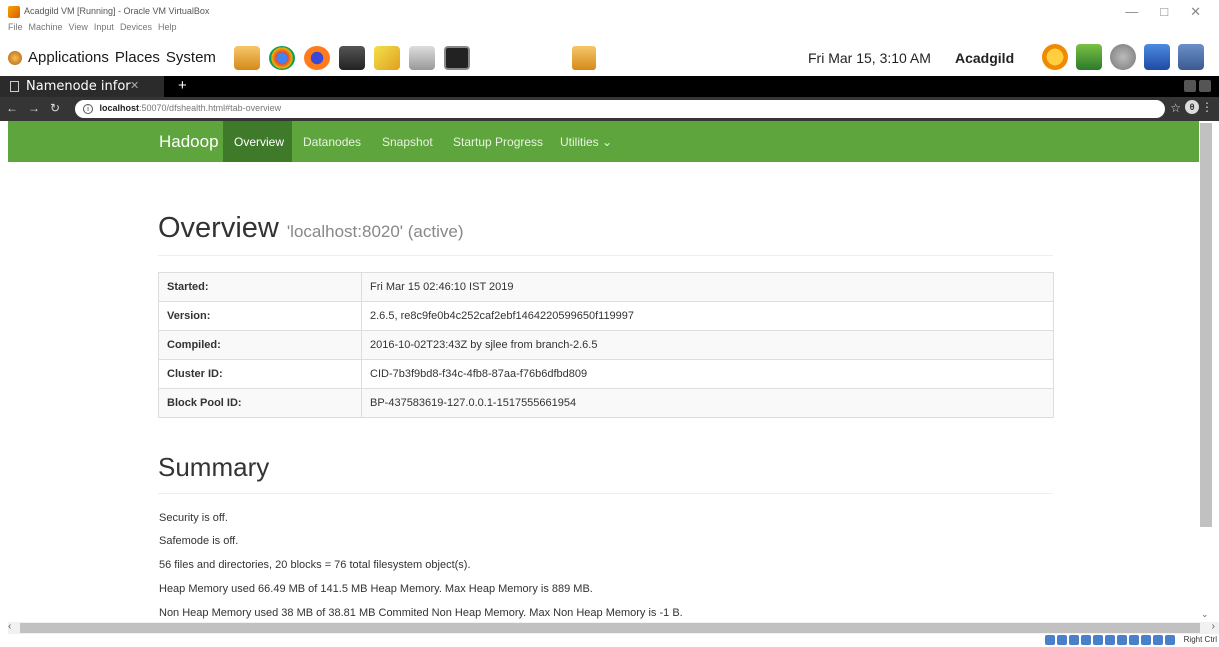 The width and height of the screenshot is (1219, 647). I want to click on panel-username: Acadgild, so click(984, 58).